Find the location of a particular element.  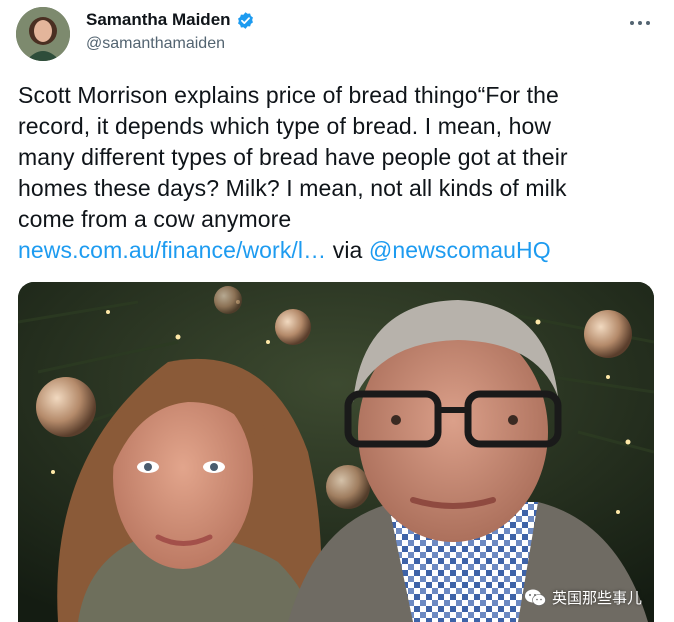

more-options-icon is located at coordinates (640, 23).